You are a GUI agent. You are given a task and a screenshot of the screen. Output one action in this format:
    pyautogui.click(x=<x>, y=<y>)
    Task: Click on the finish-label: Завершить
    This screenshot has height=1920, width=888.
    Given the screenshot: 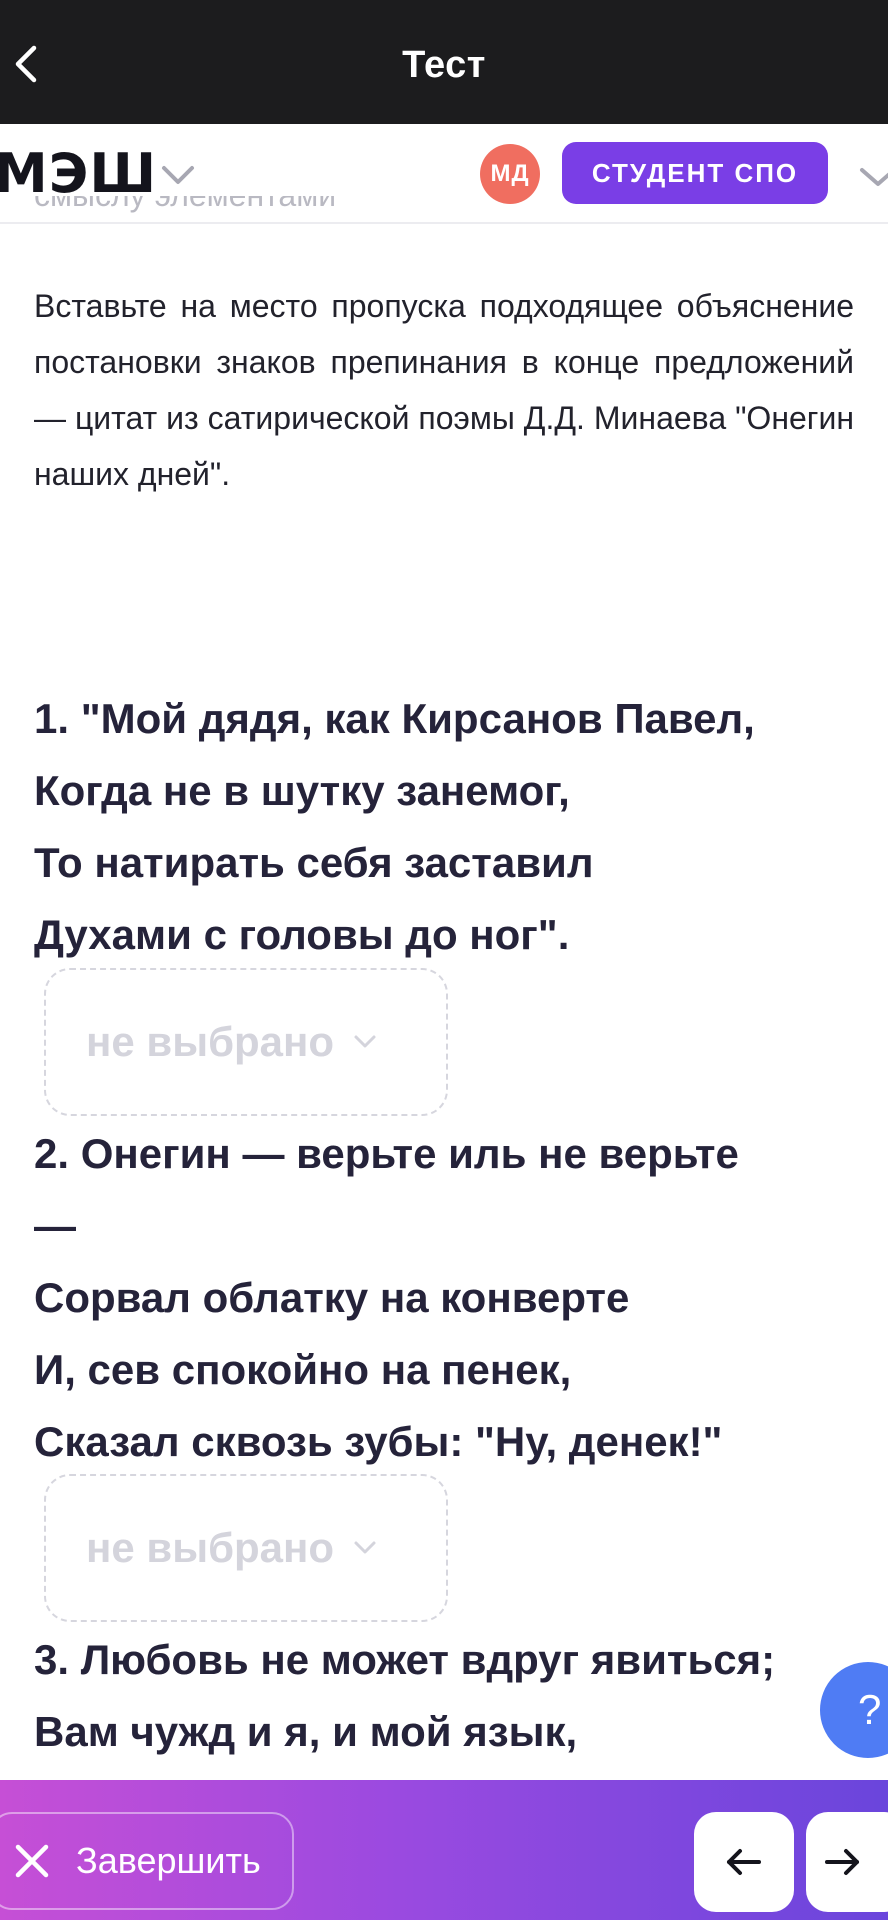 What is the action you would take?
    pyautogui.click(x=168, y=1860)
    